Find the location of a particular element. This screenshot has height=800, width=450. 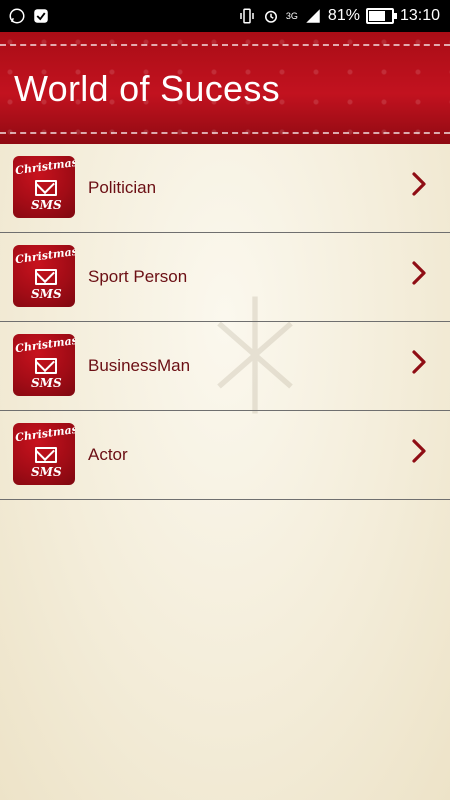

page-title: World of Sucess is located at coordinates (147, 88).